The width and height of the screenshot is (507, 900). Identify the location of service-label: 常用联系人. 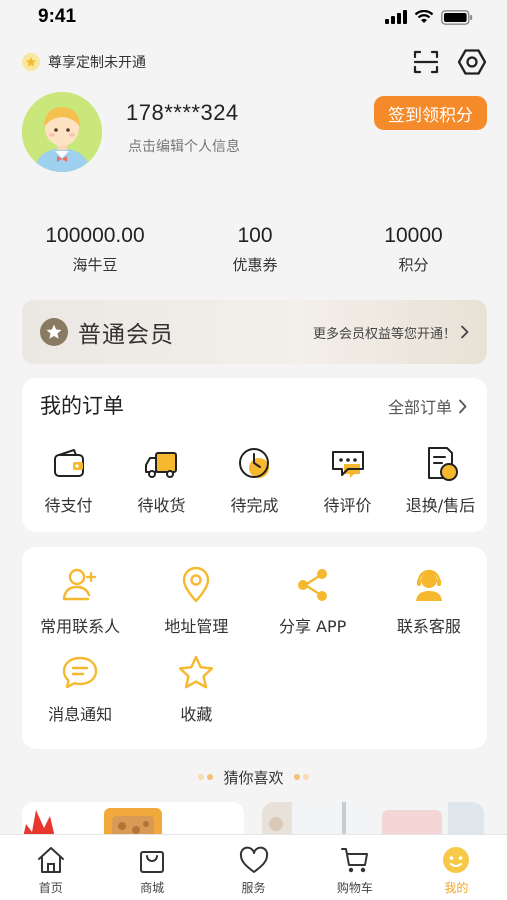
(80, 626).